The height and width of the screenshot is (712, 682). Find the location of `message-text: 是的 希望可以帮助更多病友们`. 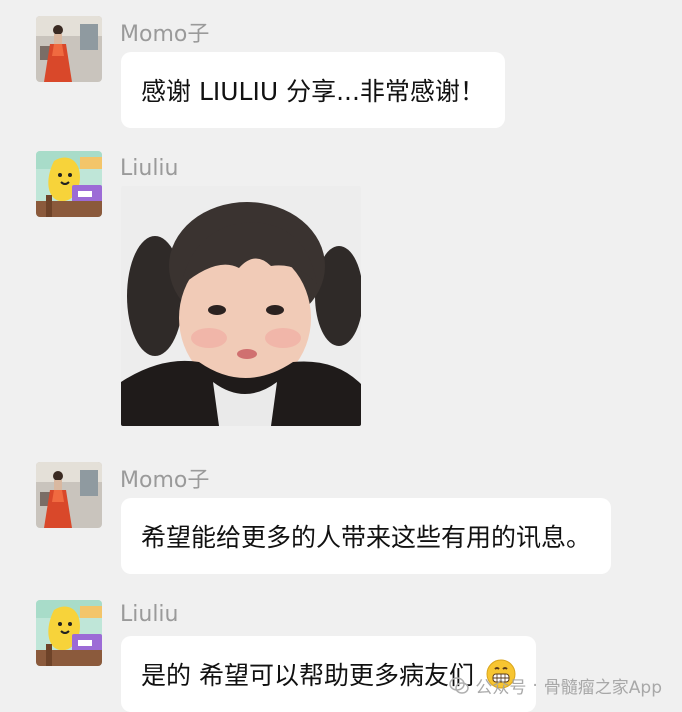

message-text: 是的 希望可以帮助更多病友们 is located at coordinates (307, 675).